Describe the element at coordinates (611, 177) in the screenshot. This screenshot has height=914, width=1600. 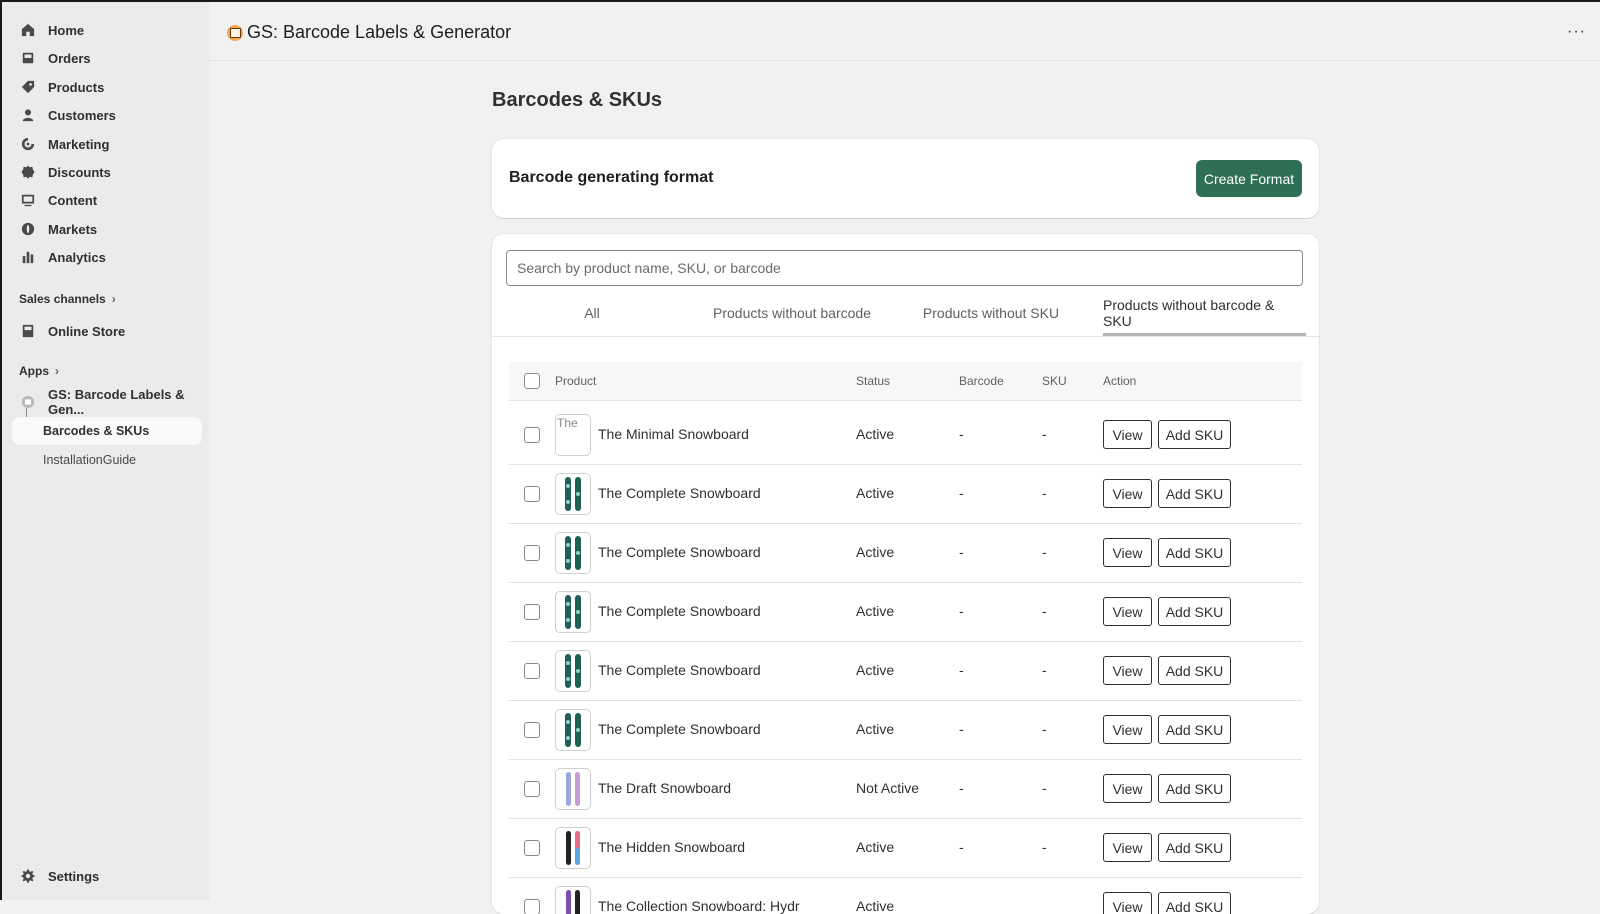
I see `card-title: Barcode generating format` at that location.